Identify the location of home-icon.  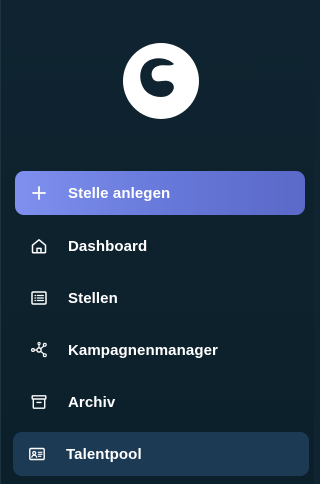
(39, 246).